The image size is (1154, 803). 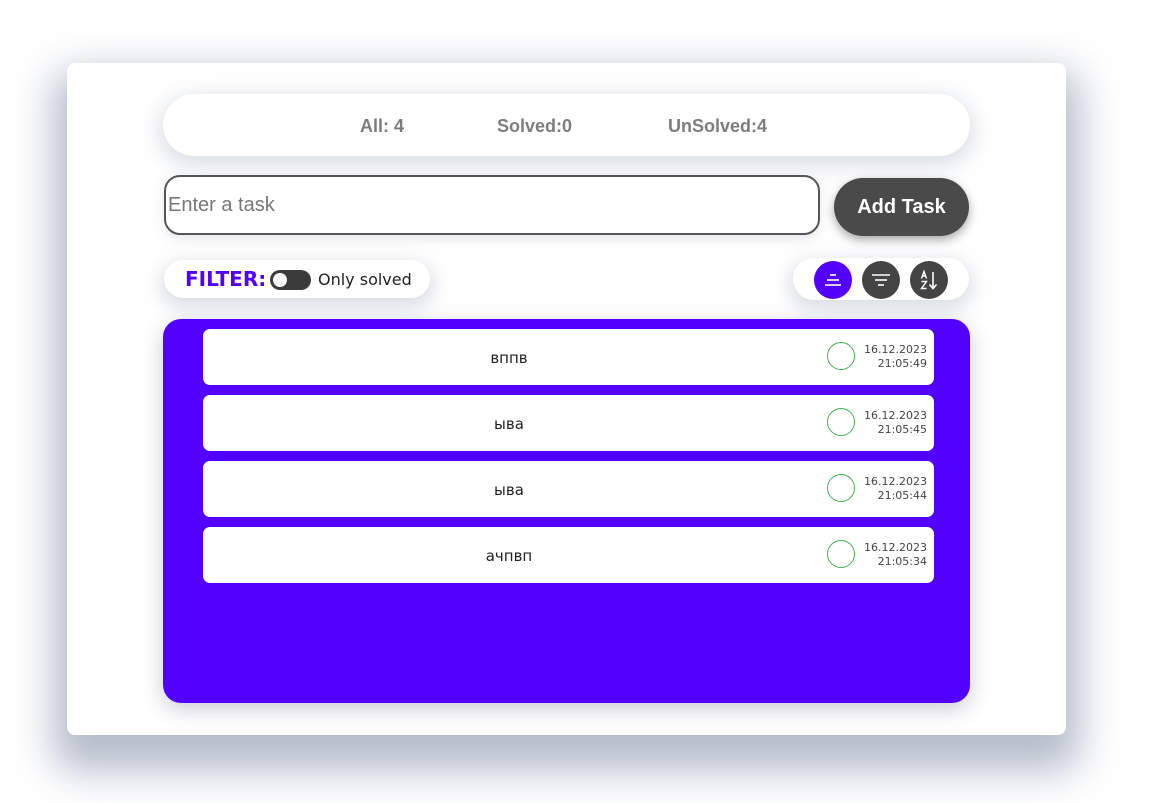 I want to click on task-time: 21:05:34, so click(x=902, y=561).